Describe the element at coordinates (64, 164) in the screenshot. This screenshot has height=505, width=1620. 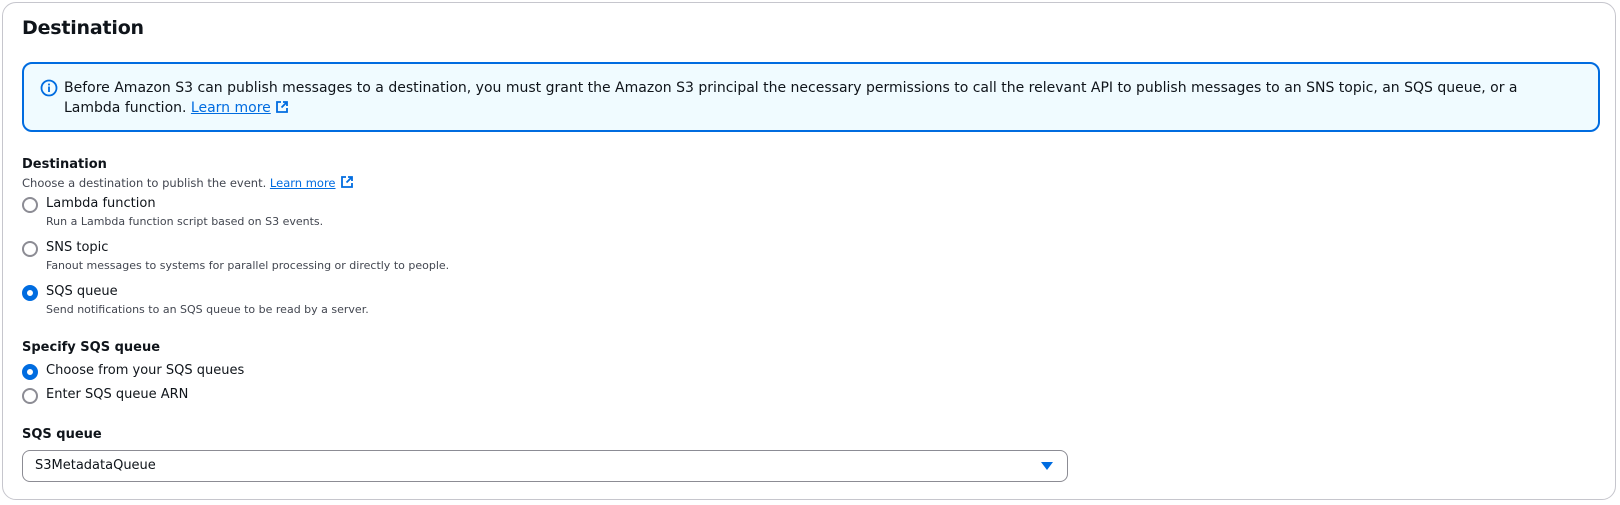
I see `destination-label: Destination` at that location.